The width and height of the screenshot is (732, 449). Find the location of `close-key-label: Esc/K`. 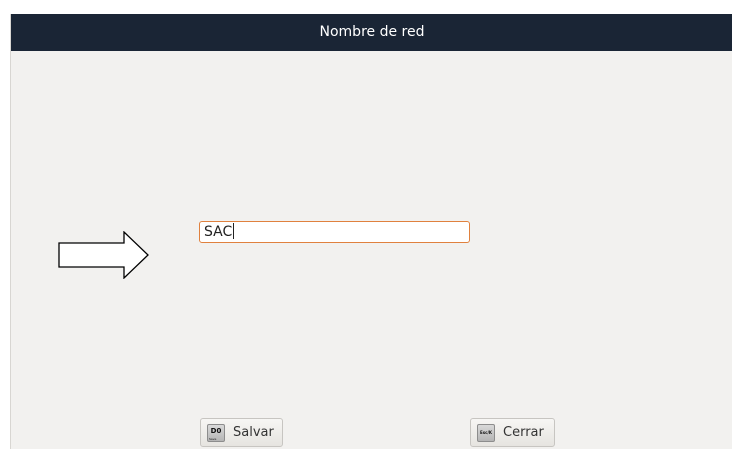

close-key-label: Esc/K is located at coordinates (486, 432).